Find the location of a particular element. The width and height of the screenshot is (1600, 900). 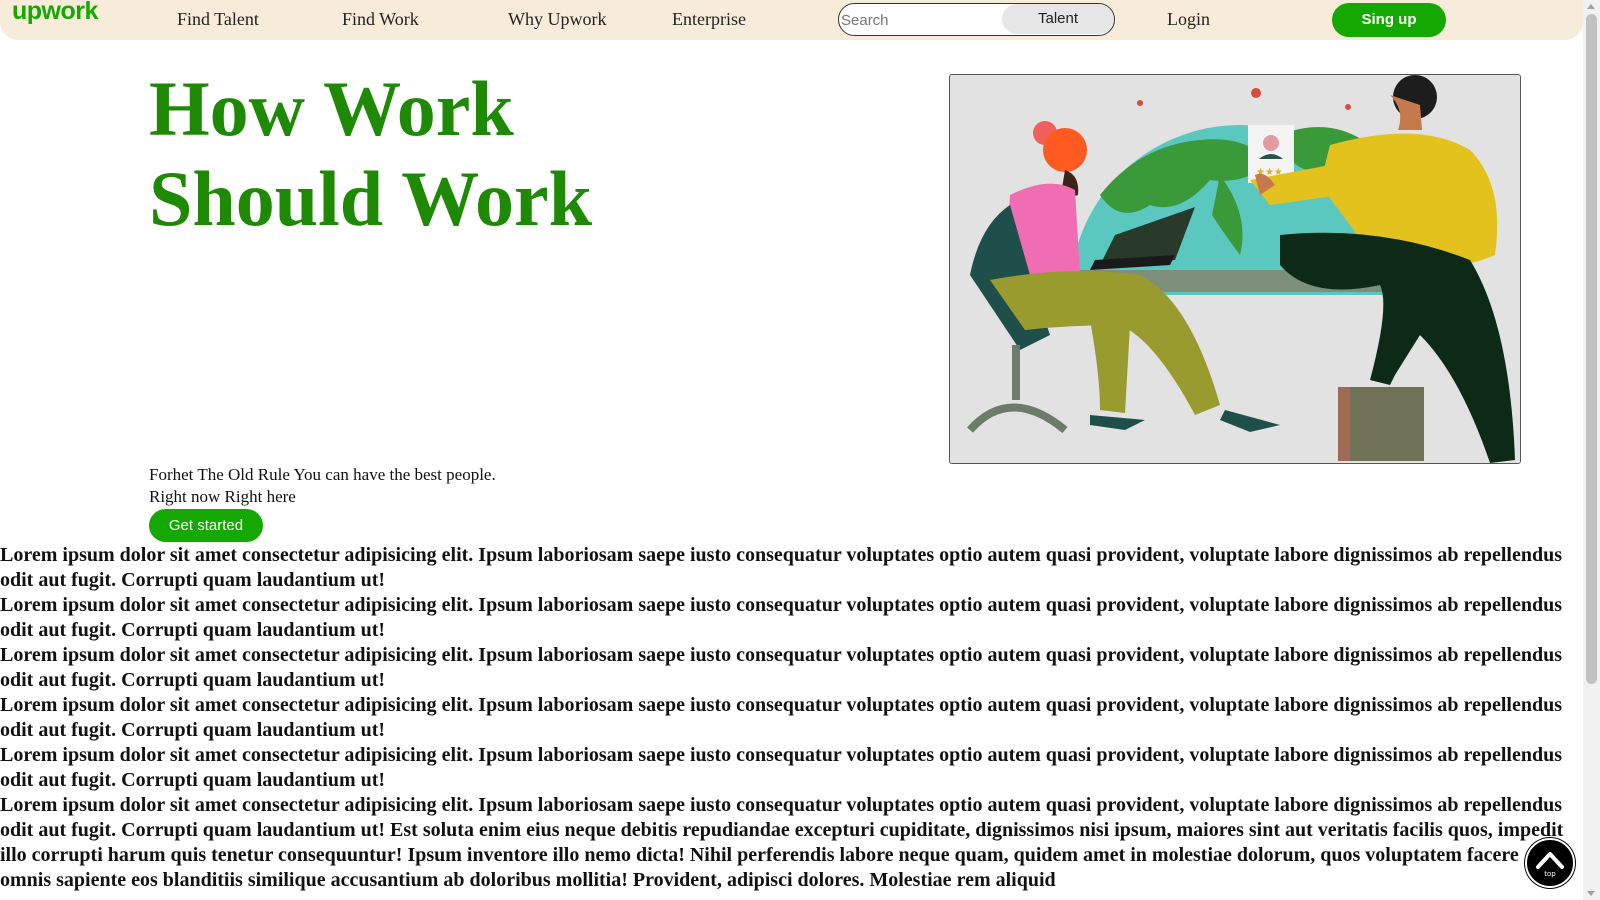

upwork-logo: upwork is located at coordinates (55, 13).